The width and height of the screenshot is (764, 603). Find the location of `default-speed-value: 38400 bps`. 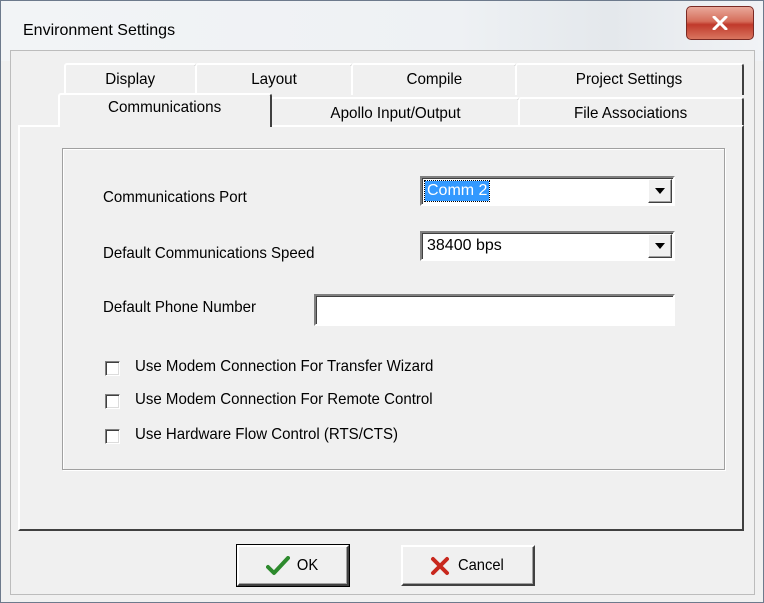

default-speed-value: 38400 bps is located at coordinates (464, 245).